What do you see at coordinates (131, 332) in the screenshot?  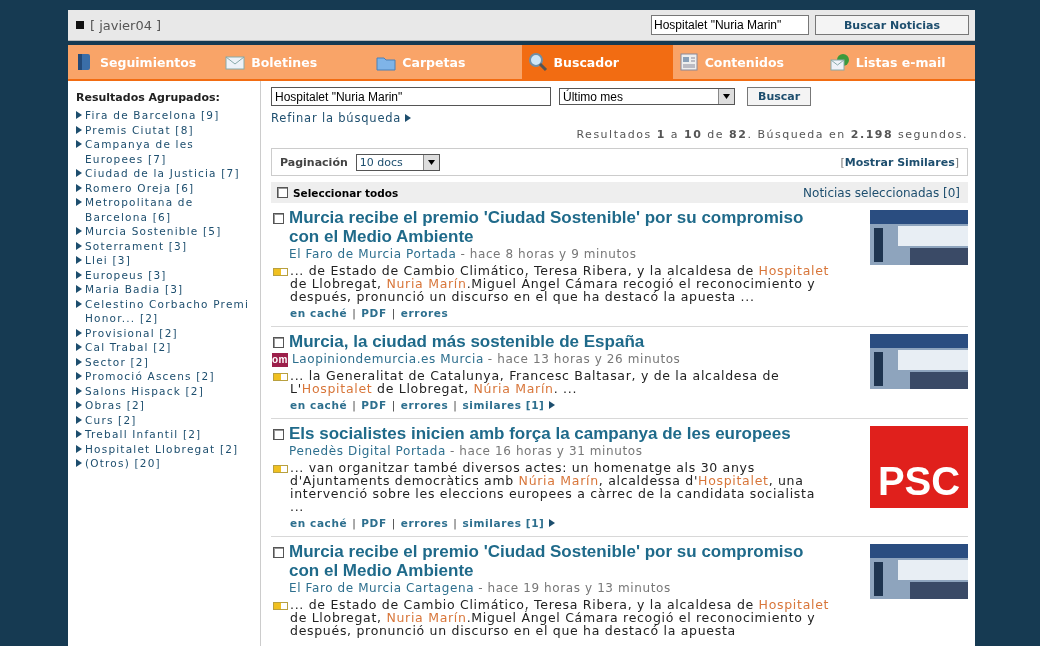 I see `group-link: Provisional [2]` at bounding box center [131, 332].